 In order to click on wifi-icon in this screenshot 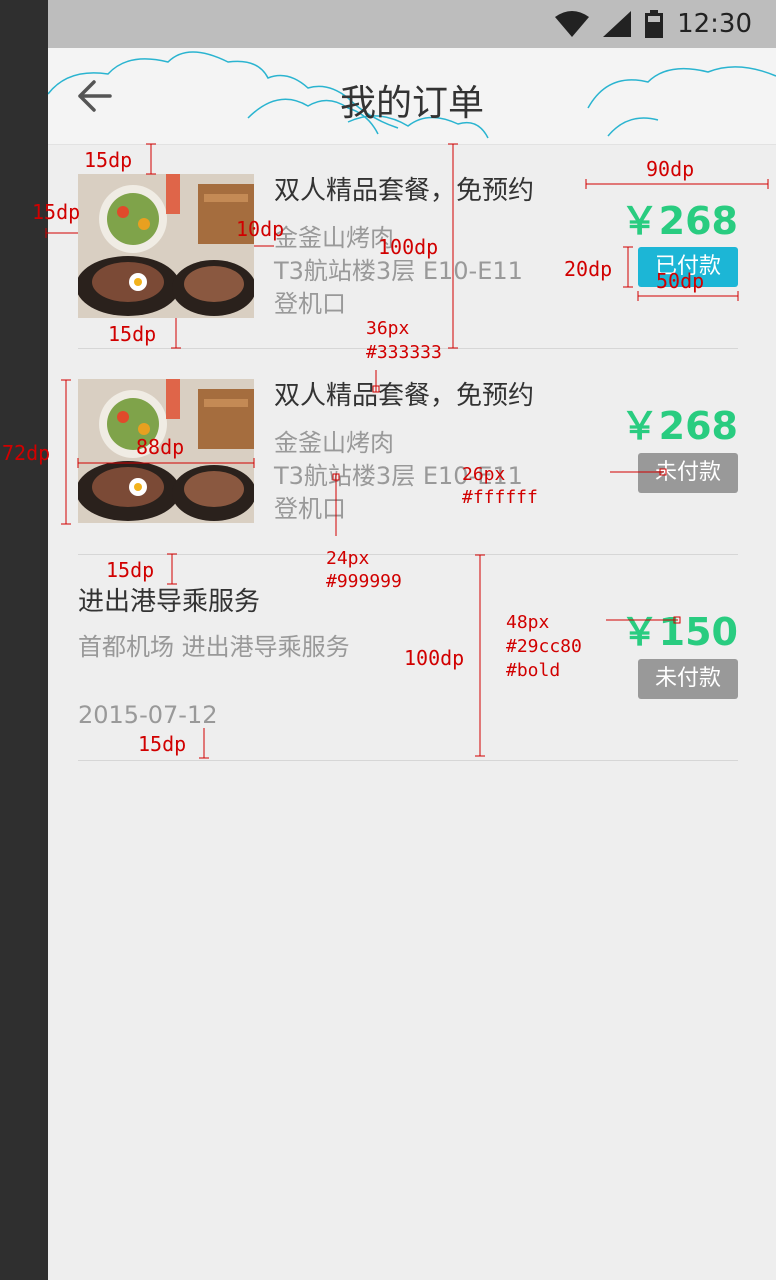, I will do `click(572, 24)`.